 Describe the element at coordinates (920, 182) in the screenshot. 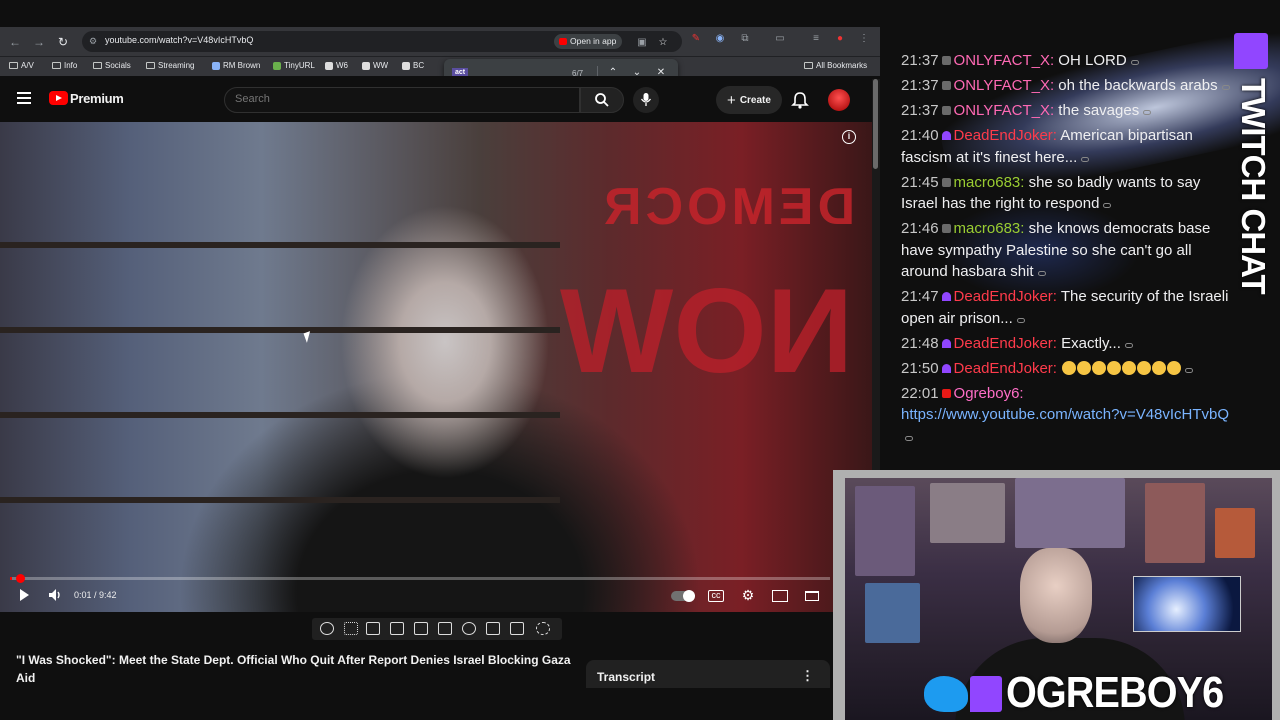

I see `chat-timestamp: 21:45` at that location.